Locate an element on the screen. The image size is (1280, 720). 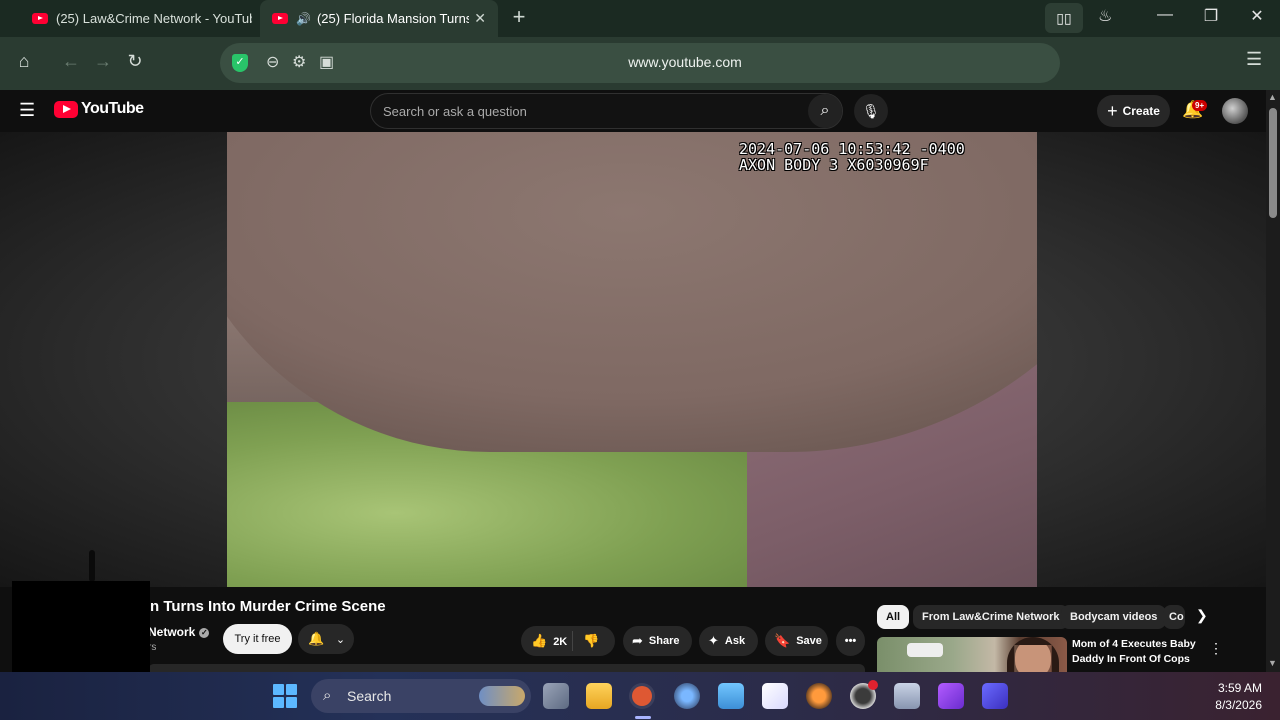
share-button: ➦ Share is located at coordinates (657, 641).